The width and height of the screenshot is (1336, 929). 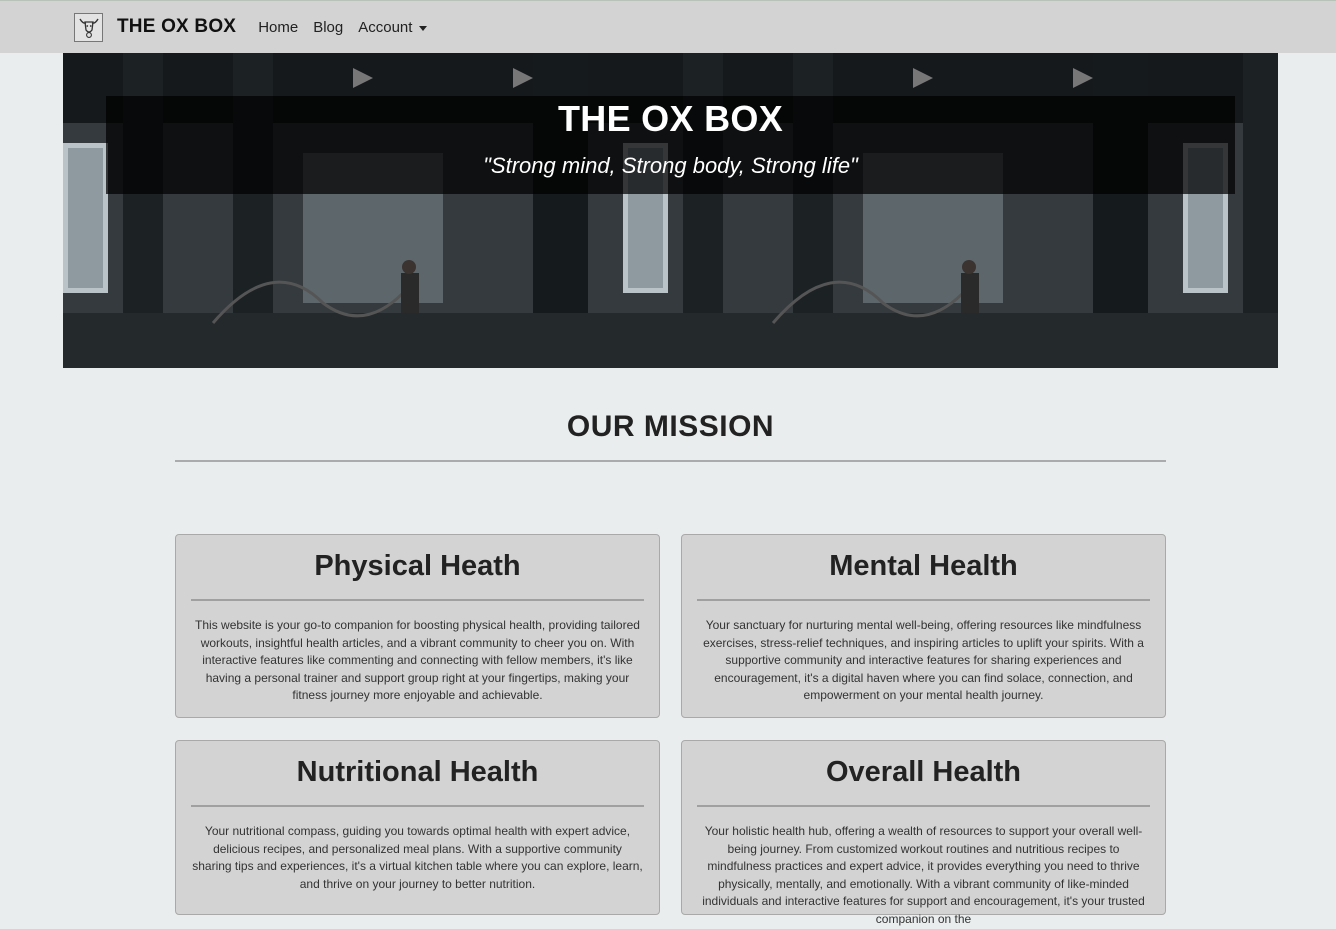 What do you see at coordinates (423, 28) in the screenshot?
I see `chevron-down-icon` at bounding box center [423, 28].